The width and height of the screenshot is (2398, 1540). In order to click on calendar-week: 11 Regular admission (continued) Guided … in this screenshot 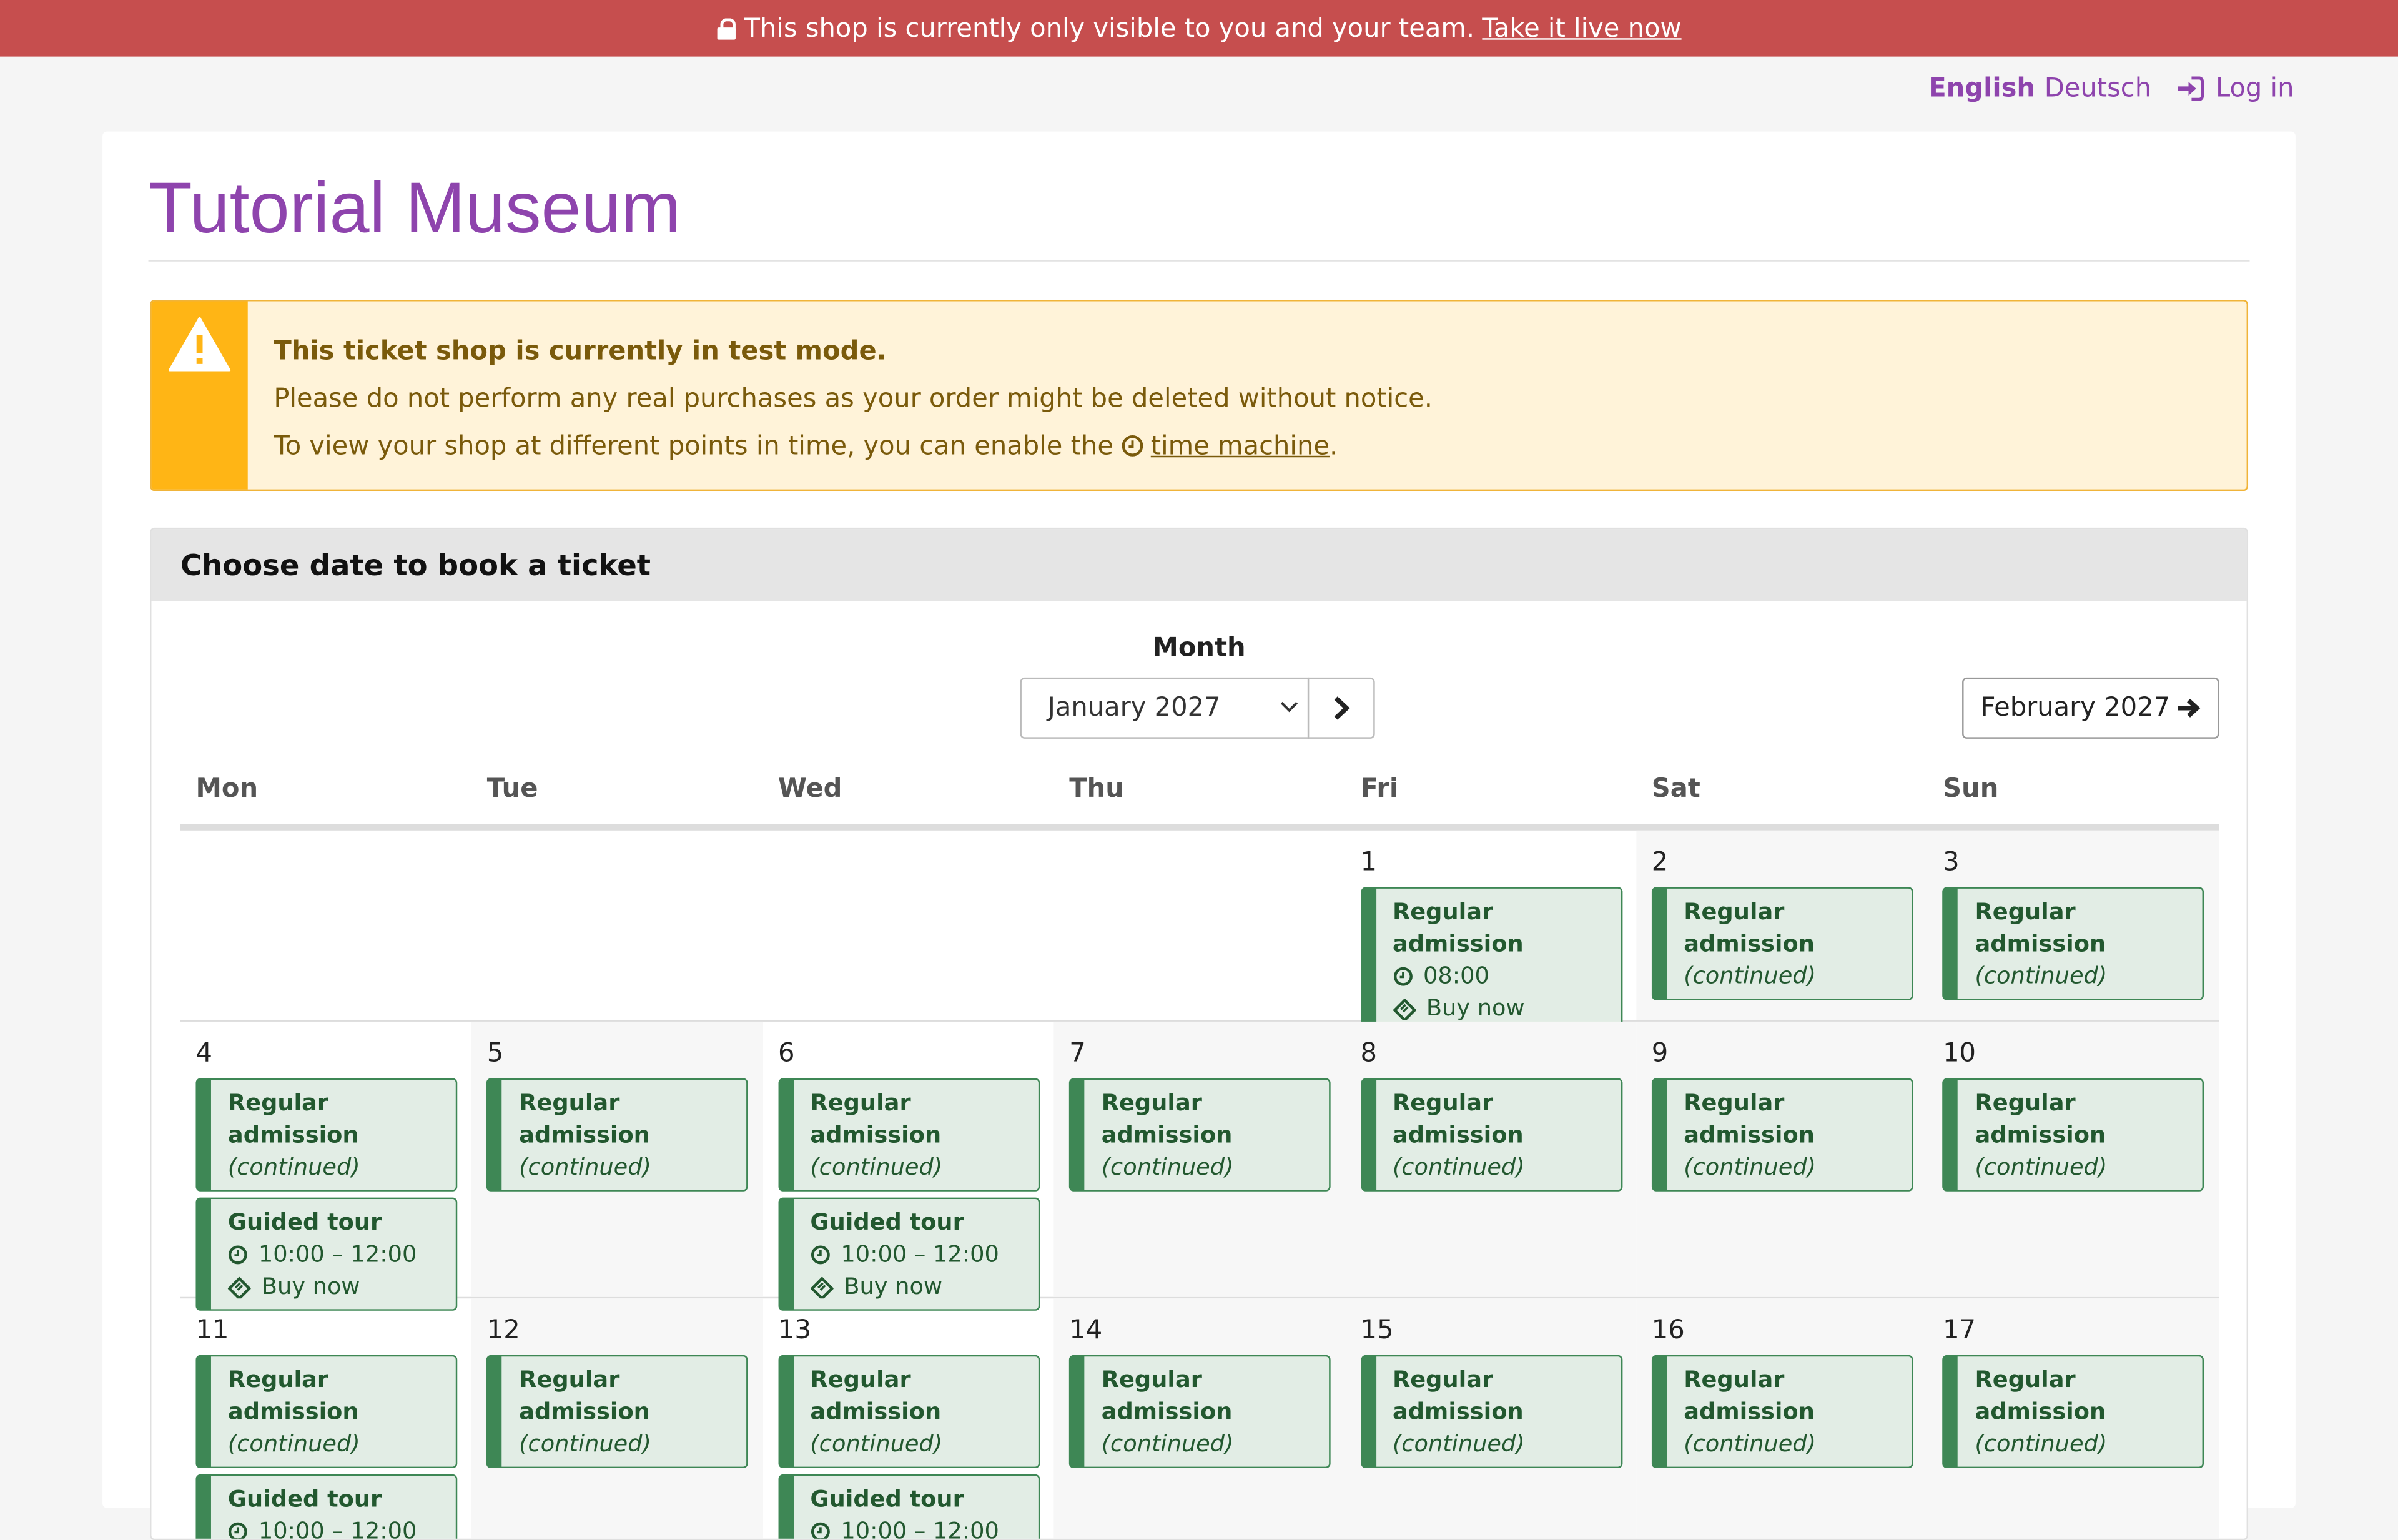, I will do `click(1199, 1419)`.